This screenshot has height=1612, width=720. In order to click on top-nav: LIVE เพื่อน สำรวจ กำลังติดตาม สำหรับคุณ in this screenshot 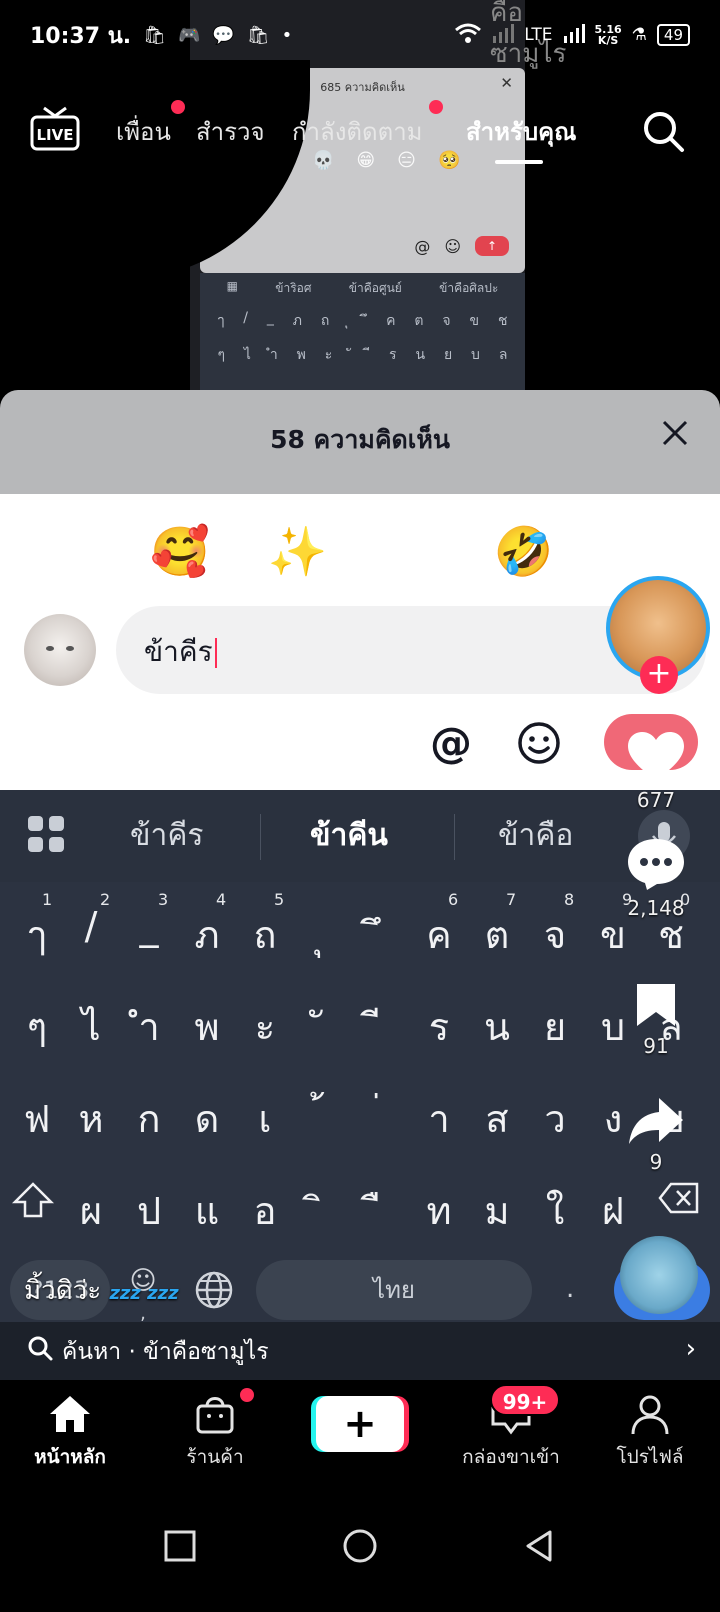, I will do `click(360, 130)`.